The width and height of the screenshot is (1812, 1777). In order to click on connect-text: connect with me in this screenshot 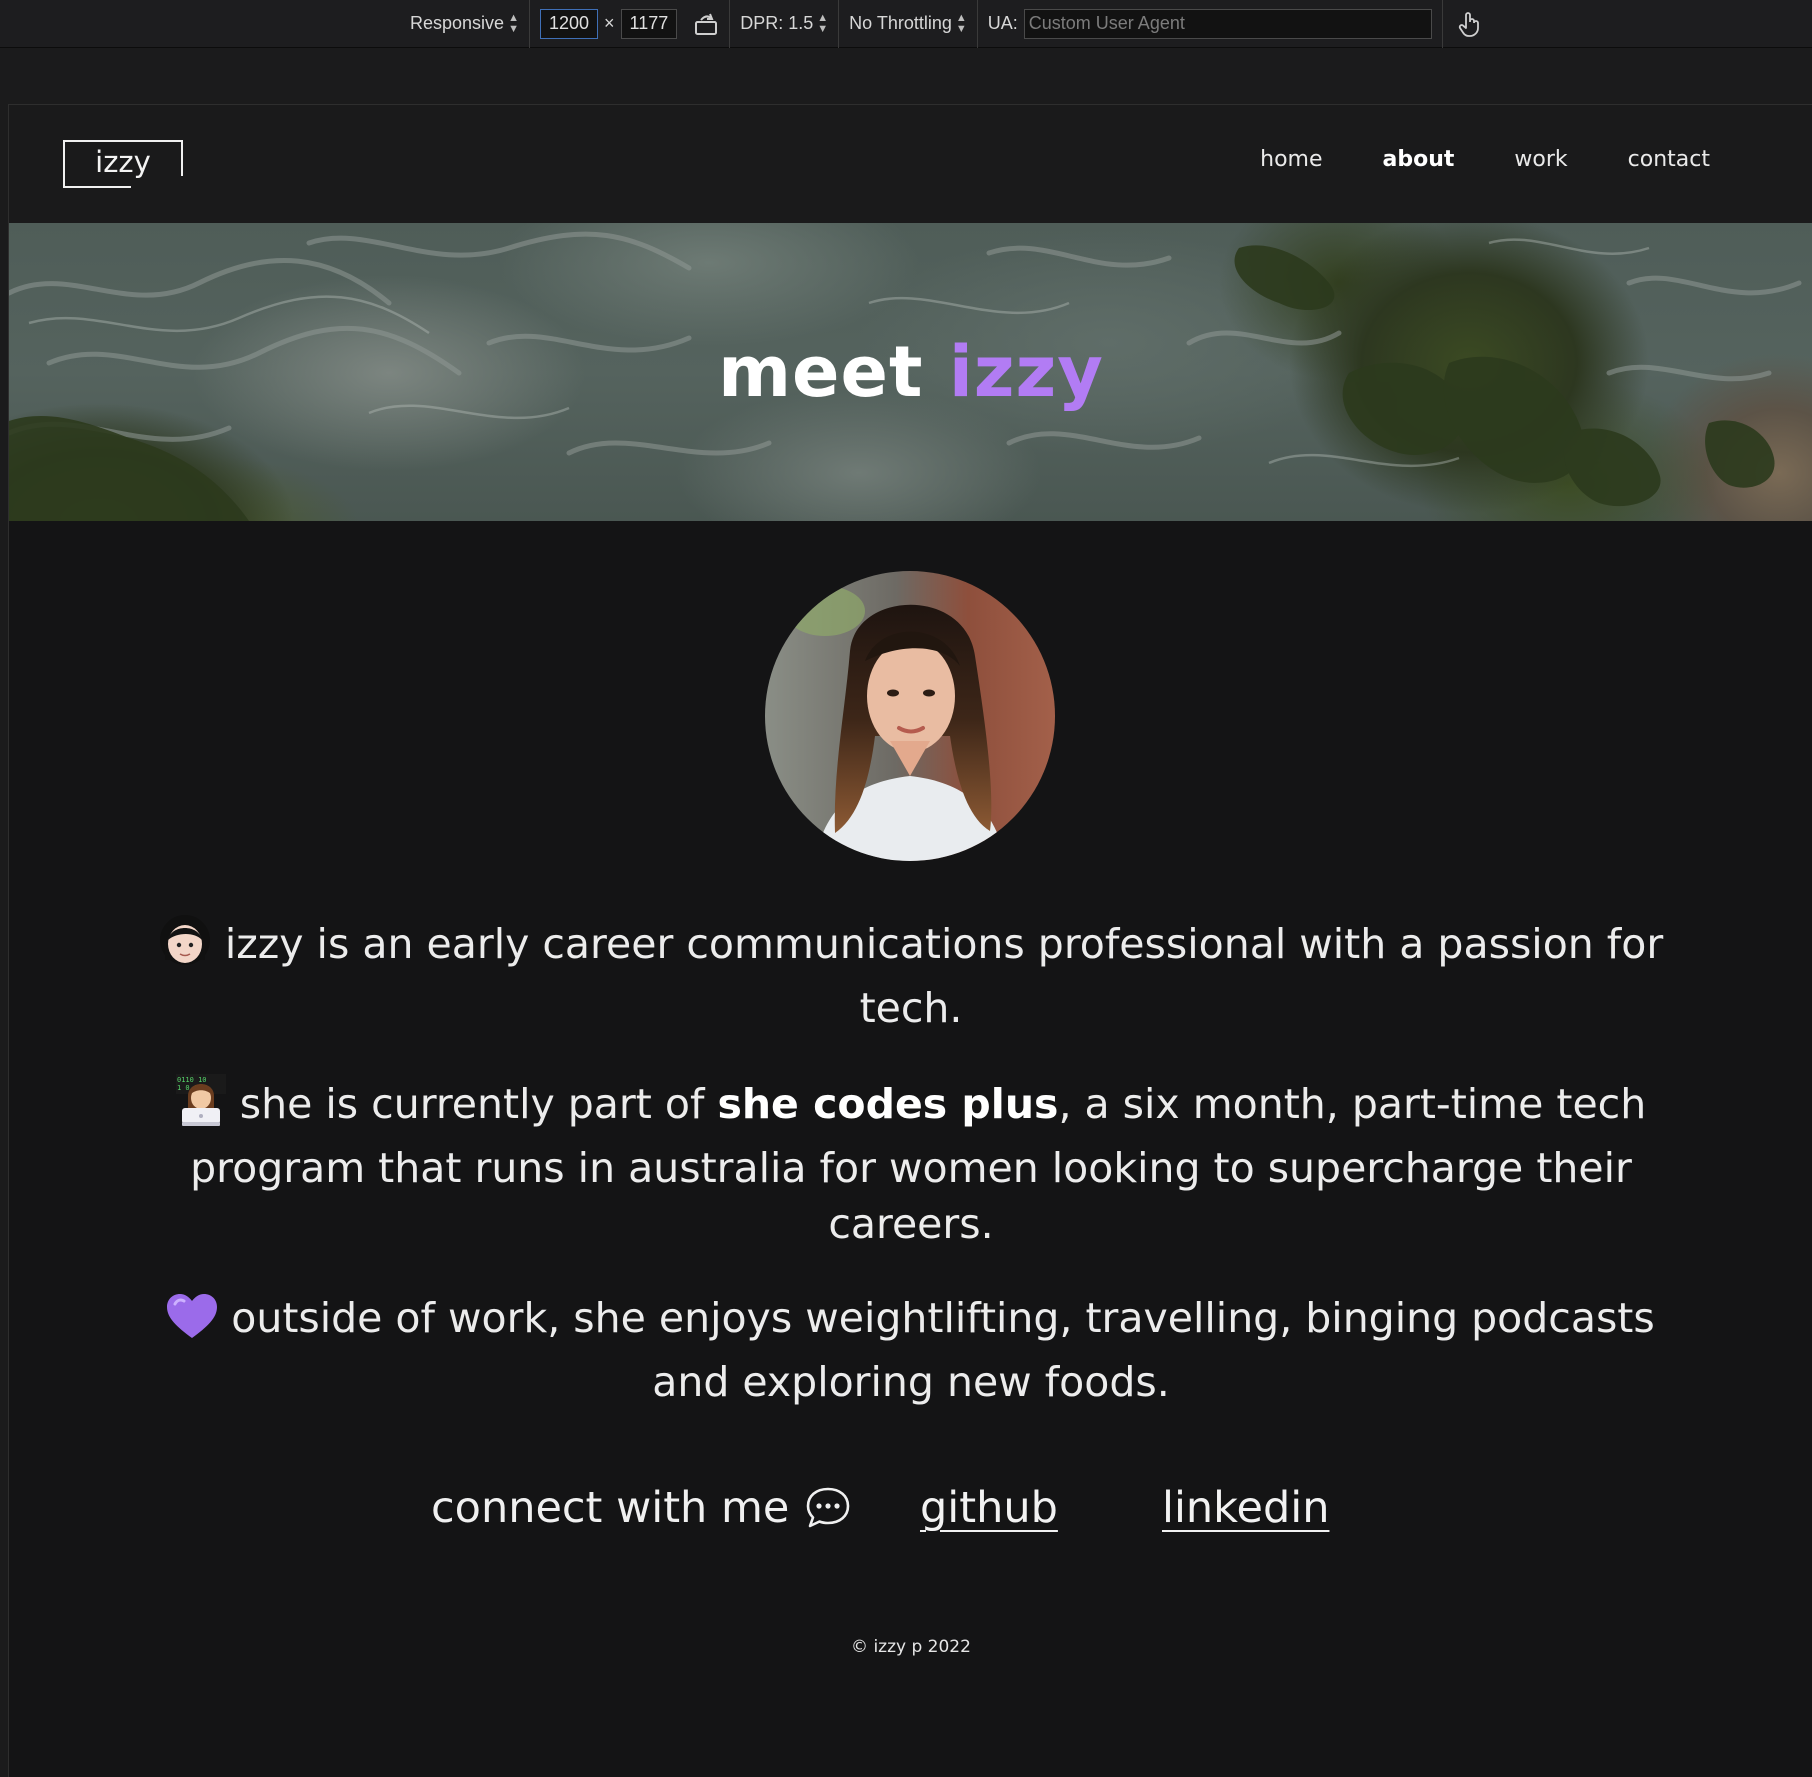, I will do `click(610, 1508)`.